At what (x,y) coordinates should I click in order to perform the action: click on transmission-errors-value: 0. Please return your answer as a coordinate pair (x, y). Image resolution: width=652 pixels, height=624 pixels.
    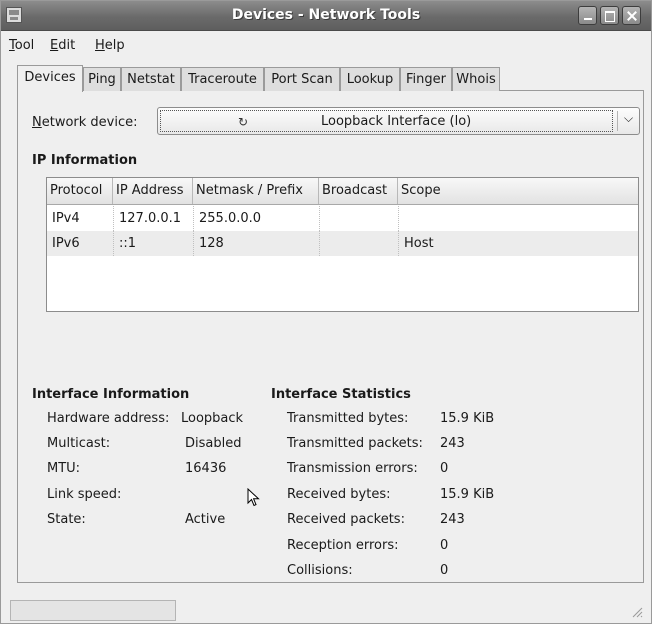
    Looking at the image, I should click on (444, 468).